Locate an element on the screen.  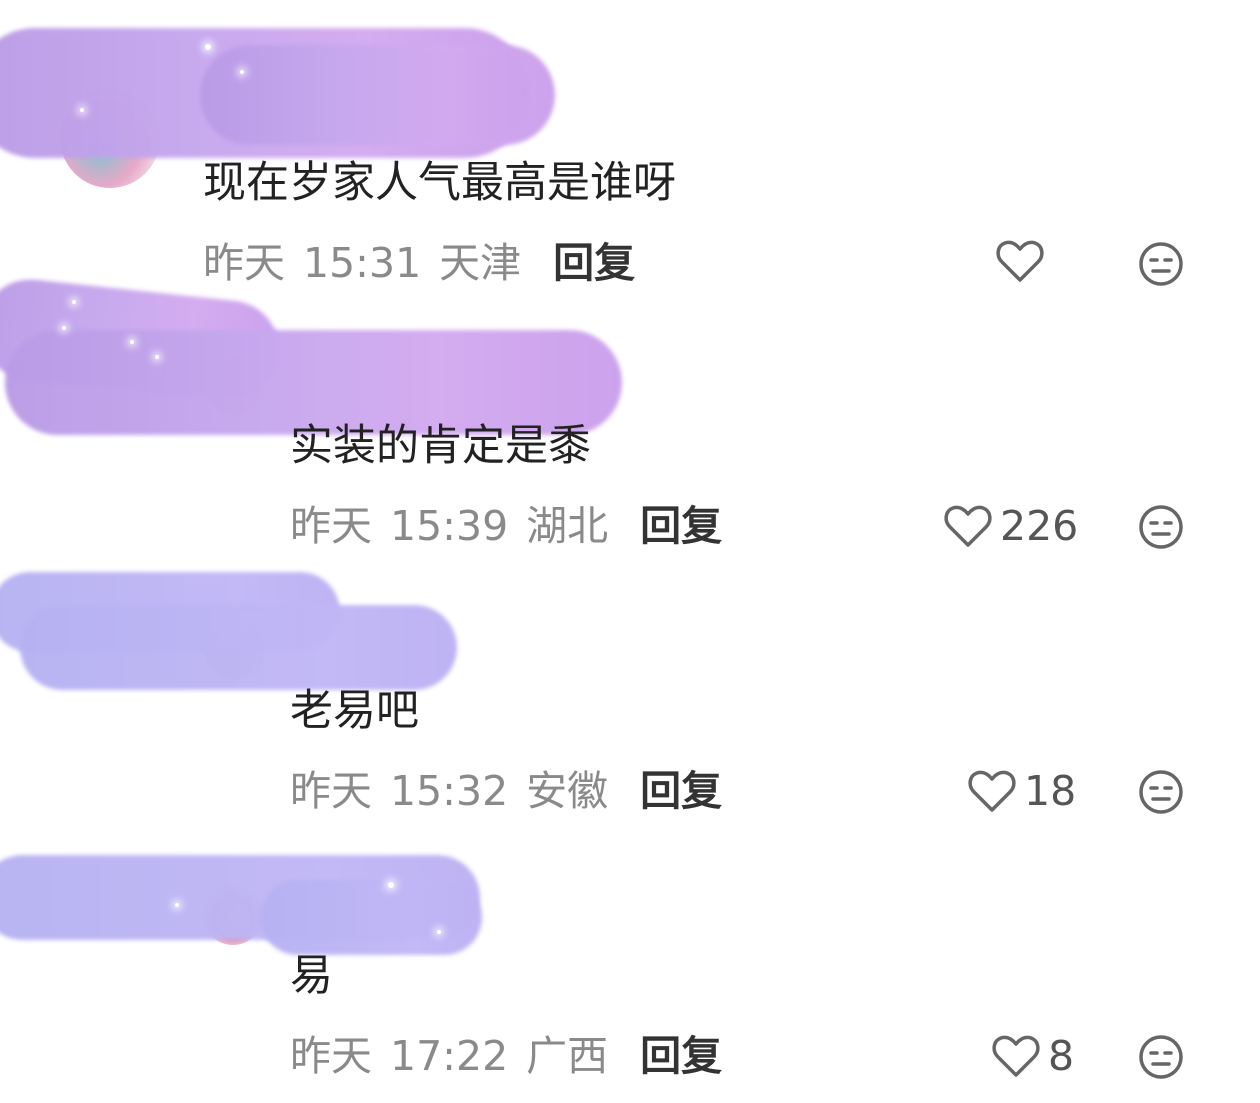
comment-meta: 昨天 17:22 广西 回复 is located at coordinates (506, 1056).